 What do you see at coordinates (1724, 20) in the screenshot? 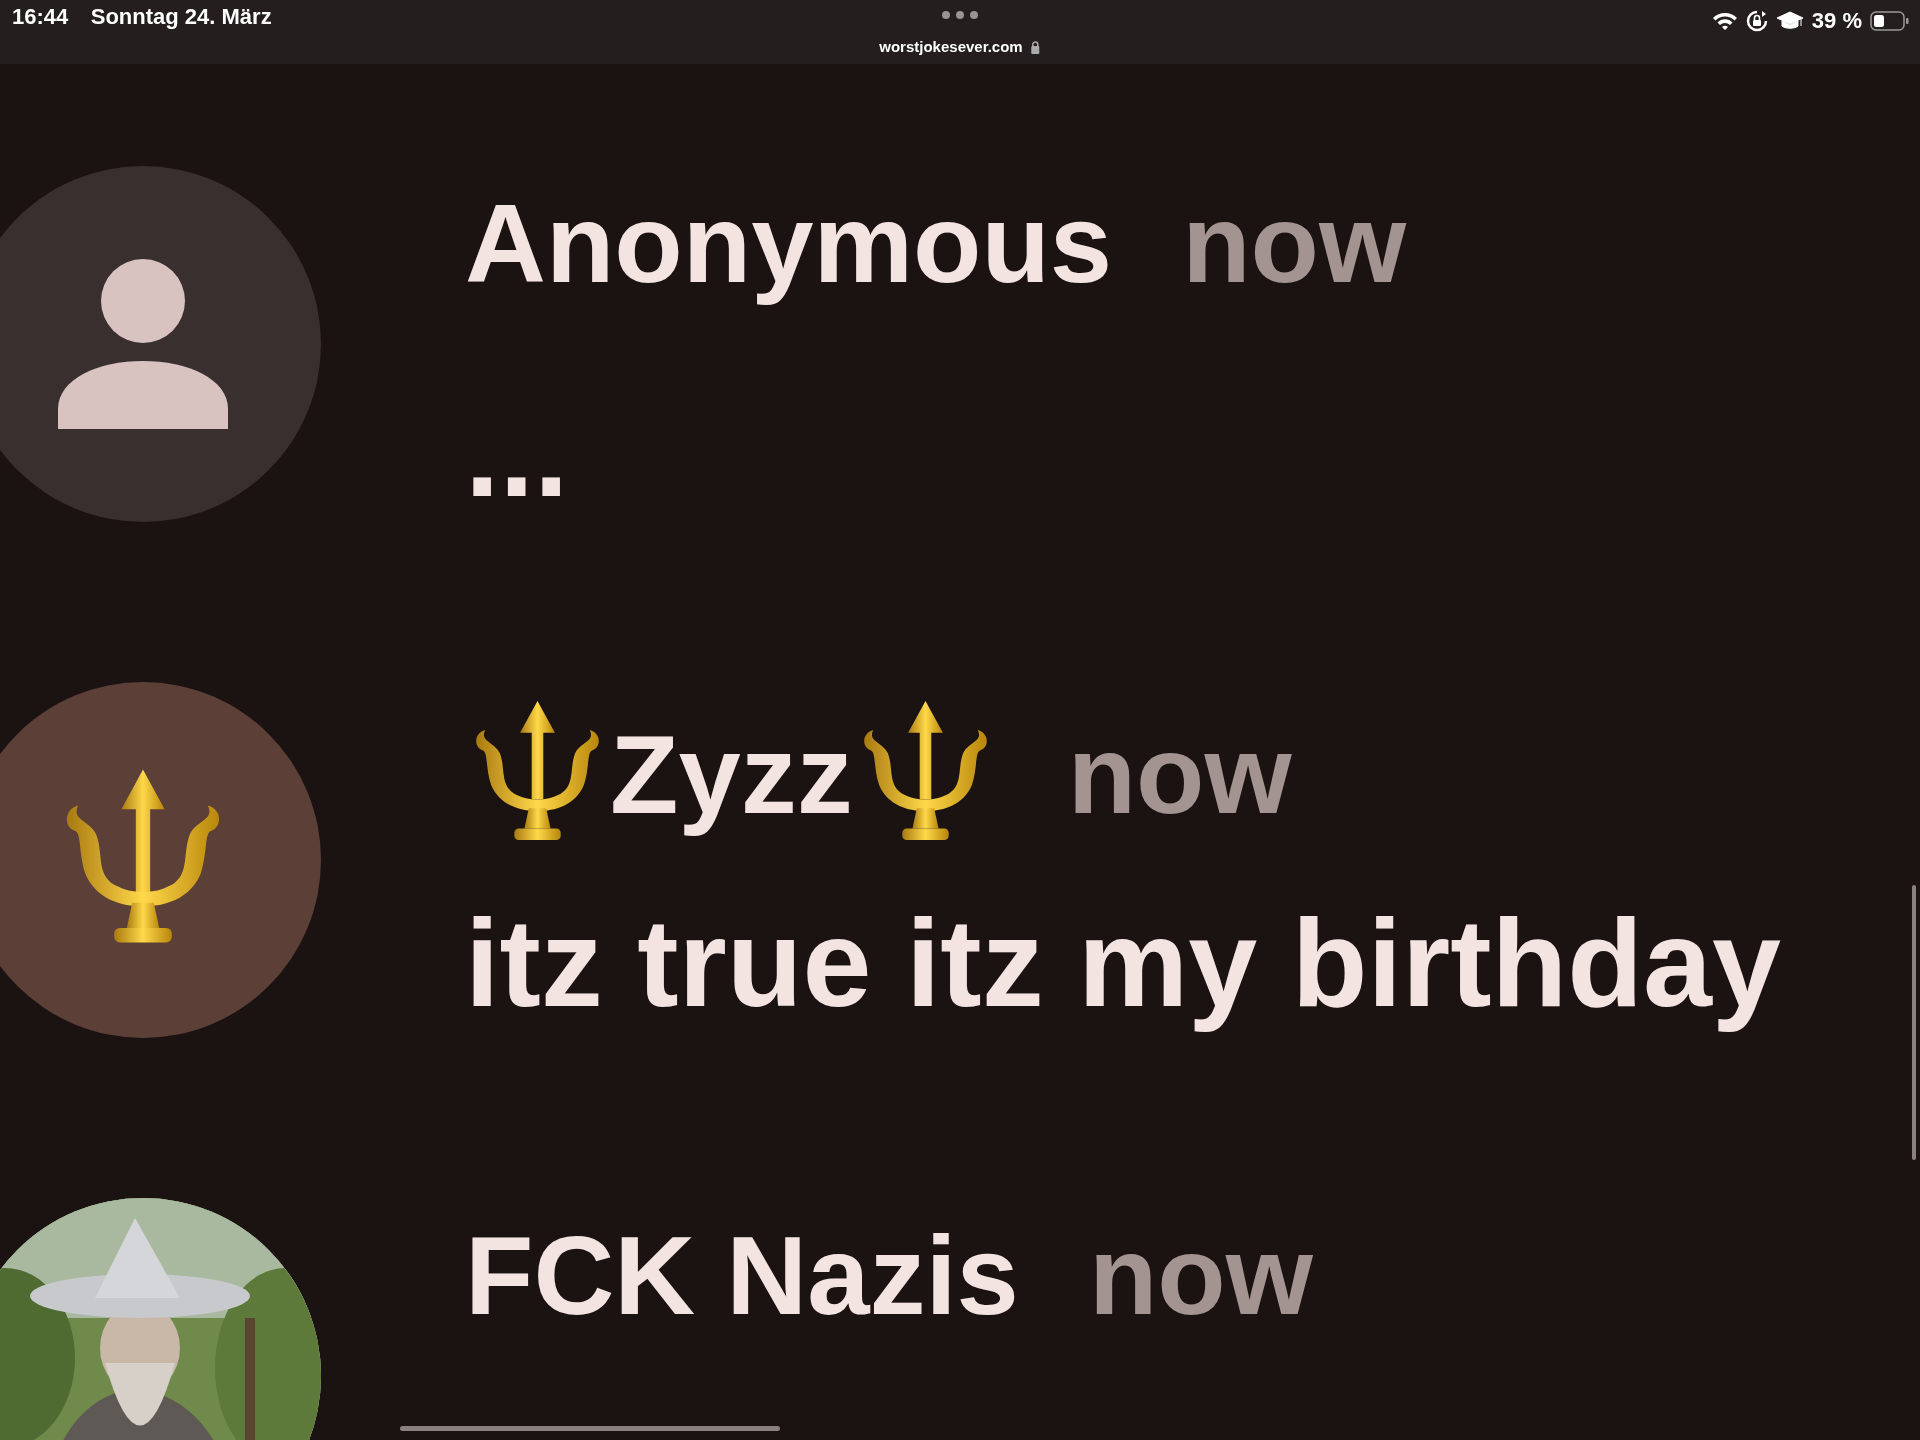
I see `wifi-icon` at bounding box center [1724, 20].